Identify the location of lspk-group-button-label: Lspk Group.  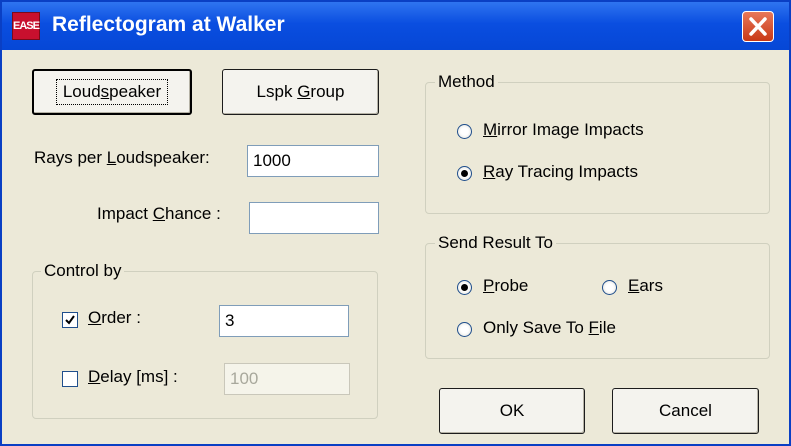
(300, 91).